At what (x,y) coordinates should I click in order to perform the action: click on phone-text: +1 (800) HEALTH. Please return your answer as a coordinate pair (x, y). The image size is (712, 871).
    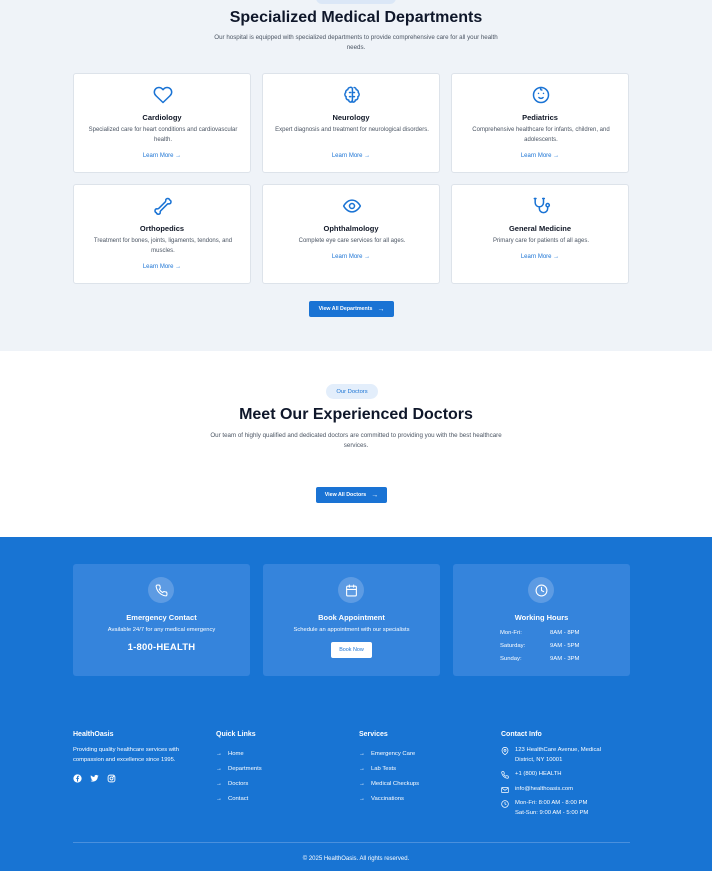
    Looking at the image, I should click on (538, 774).